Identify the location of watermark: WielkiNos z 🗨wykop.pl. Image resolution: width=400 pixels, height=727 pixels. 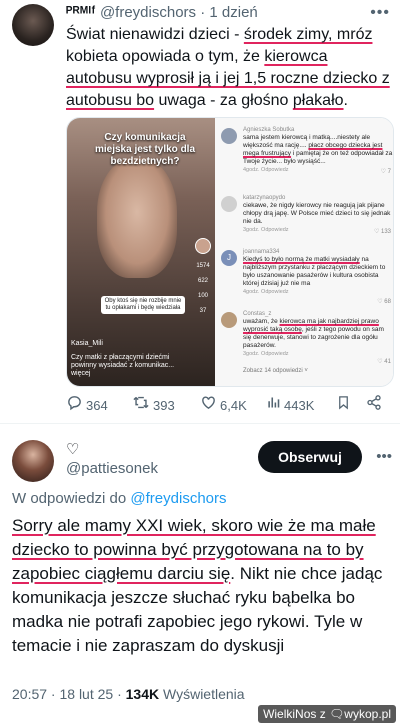
(327, 714).